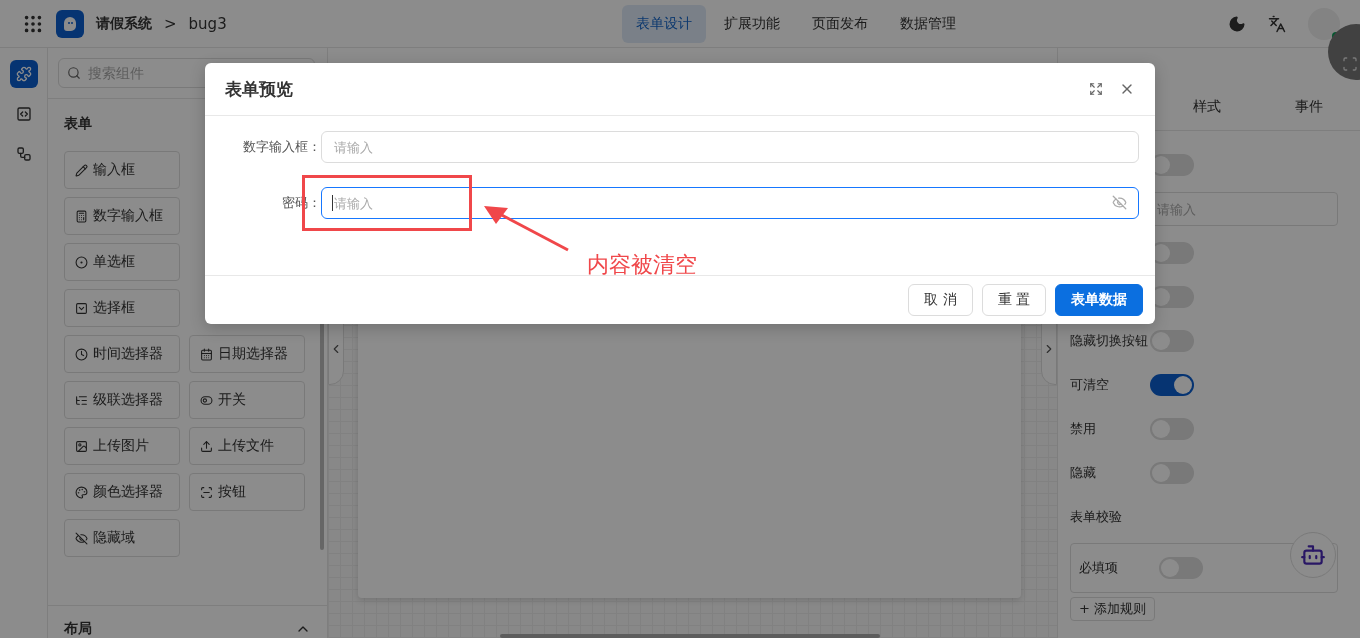  Describe the element at coordinates (1096, 517) in the screenshot. I see `section-title: 表单校验` at that location.